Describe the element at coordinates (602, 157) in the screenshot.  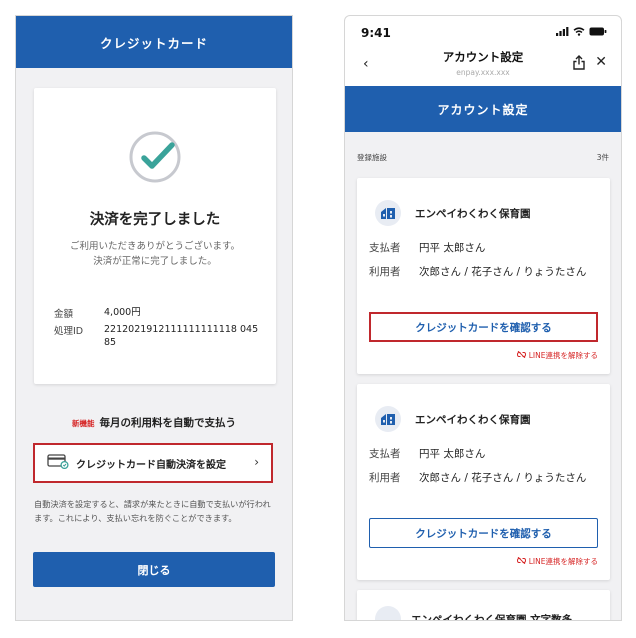
I see `registered-facilities-count: 3件` at that location.